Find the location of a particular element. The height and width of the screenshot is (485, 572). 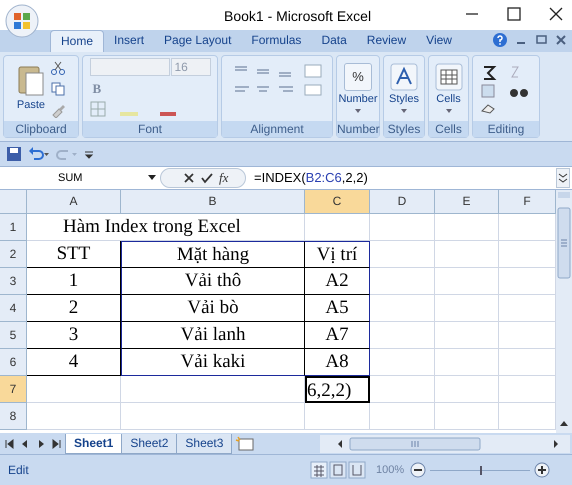

row-header: 7 is located at coordinates (13, 389).